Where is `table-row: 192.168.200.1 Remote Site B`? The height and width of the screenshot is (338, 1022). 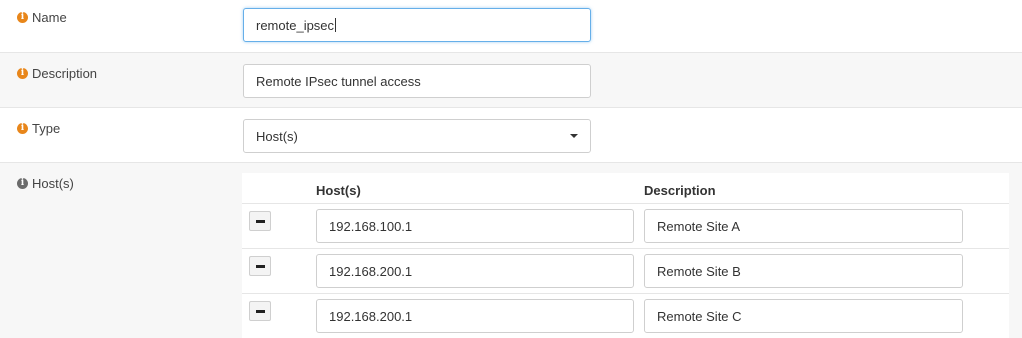 table-row: 192.168.200.1 Remote Site B is located at coordinates (625, 270).